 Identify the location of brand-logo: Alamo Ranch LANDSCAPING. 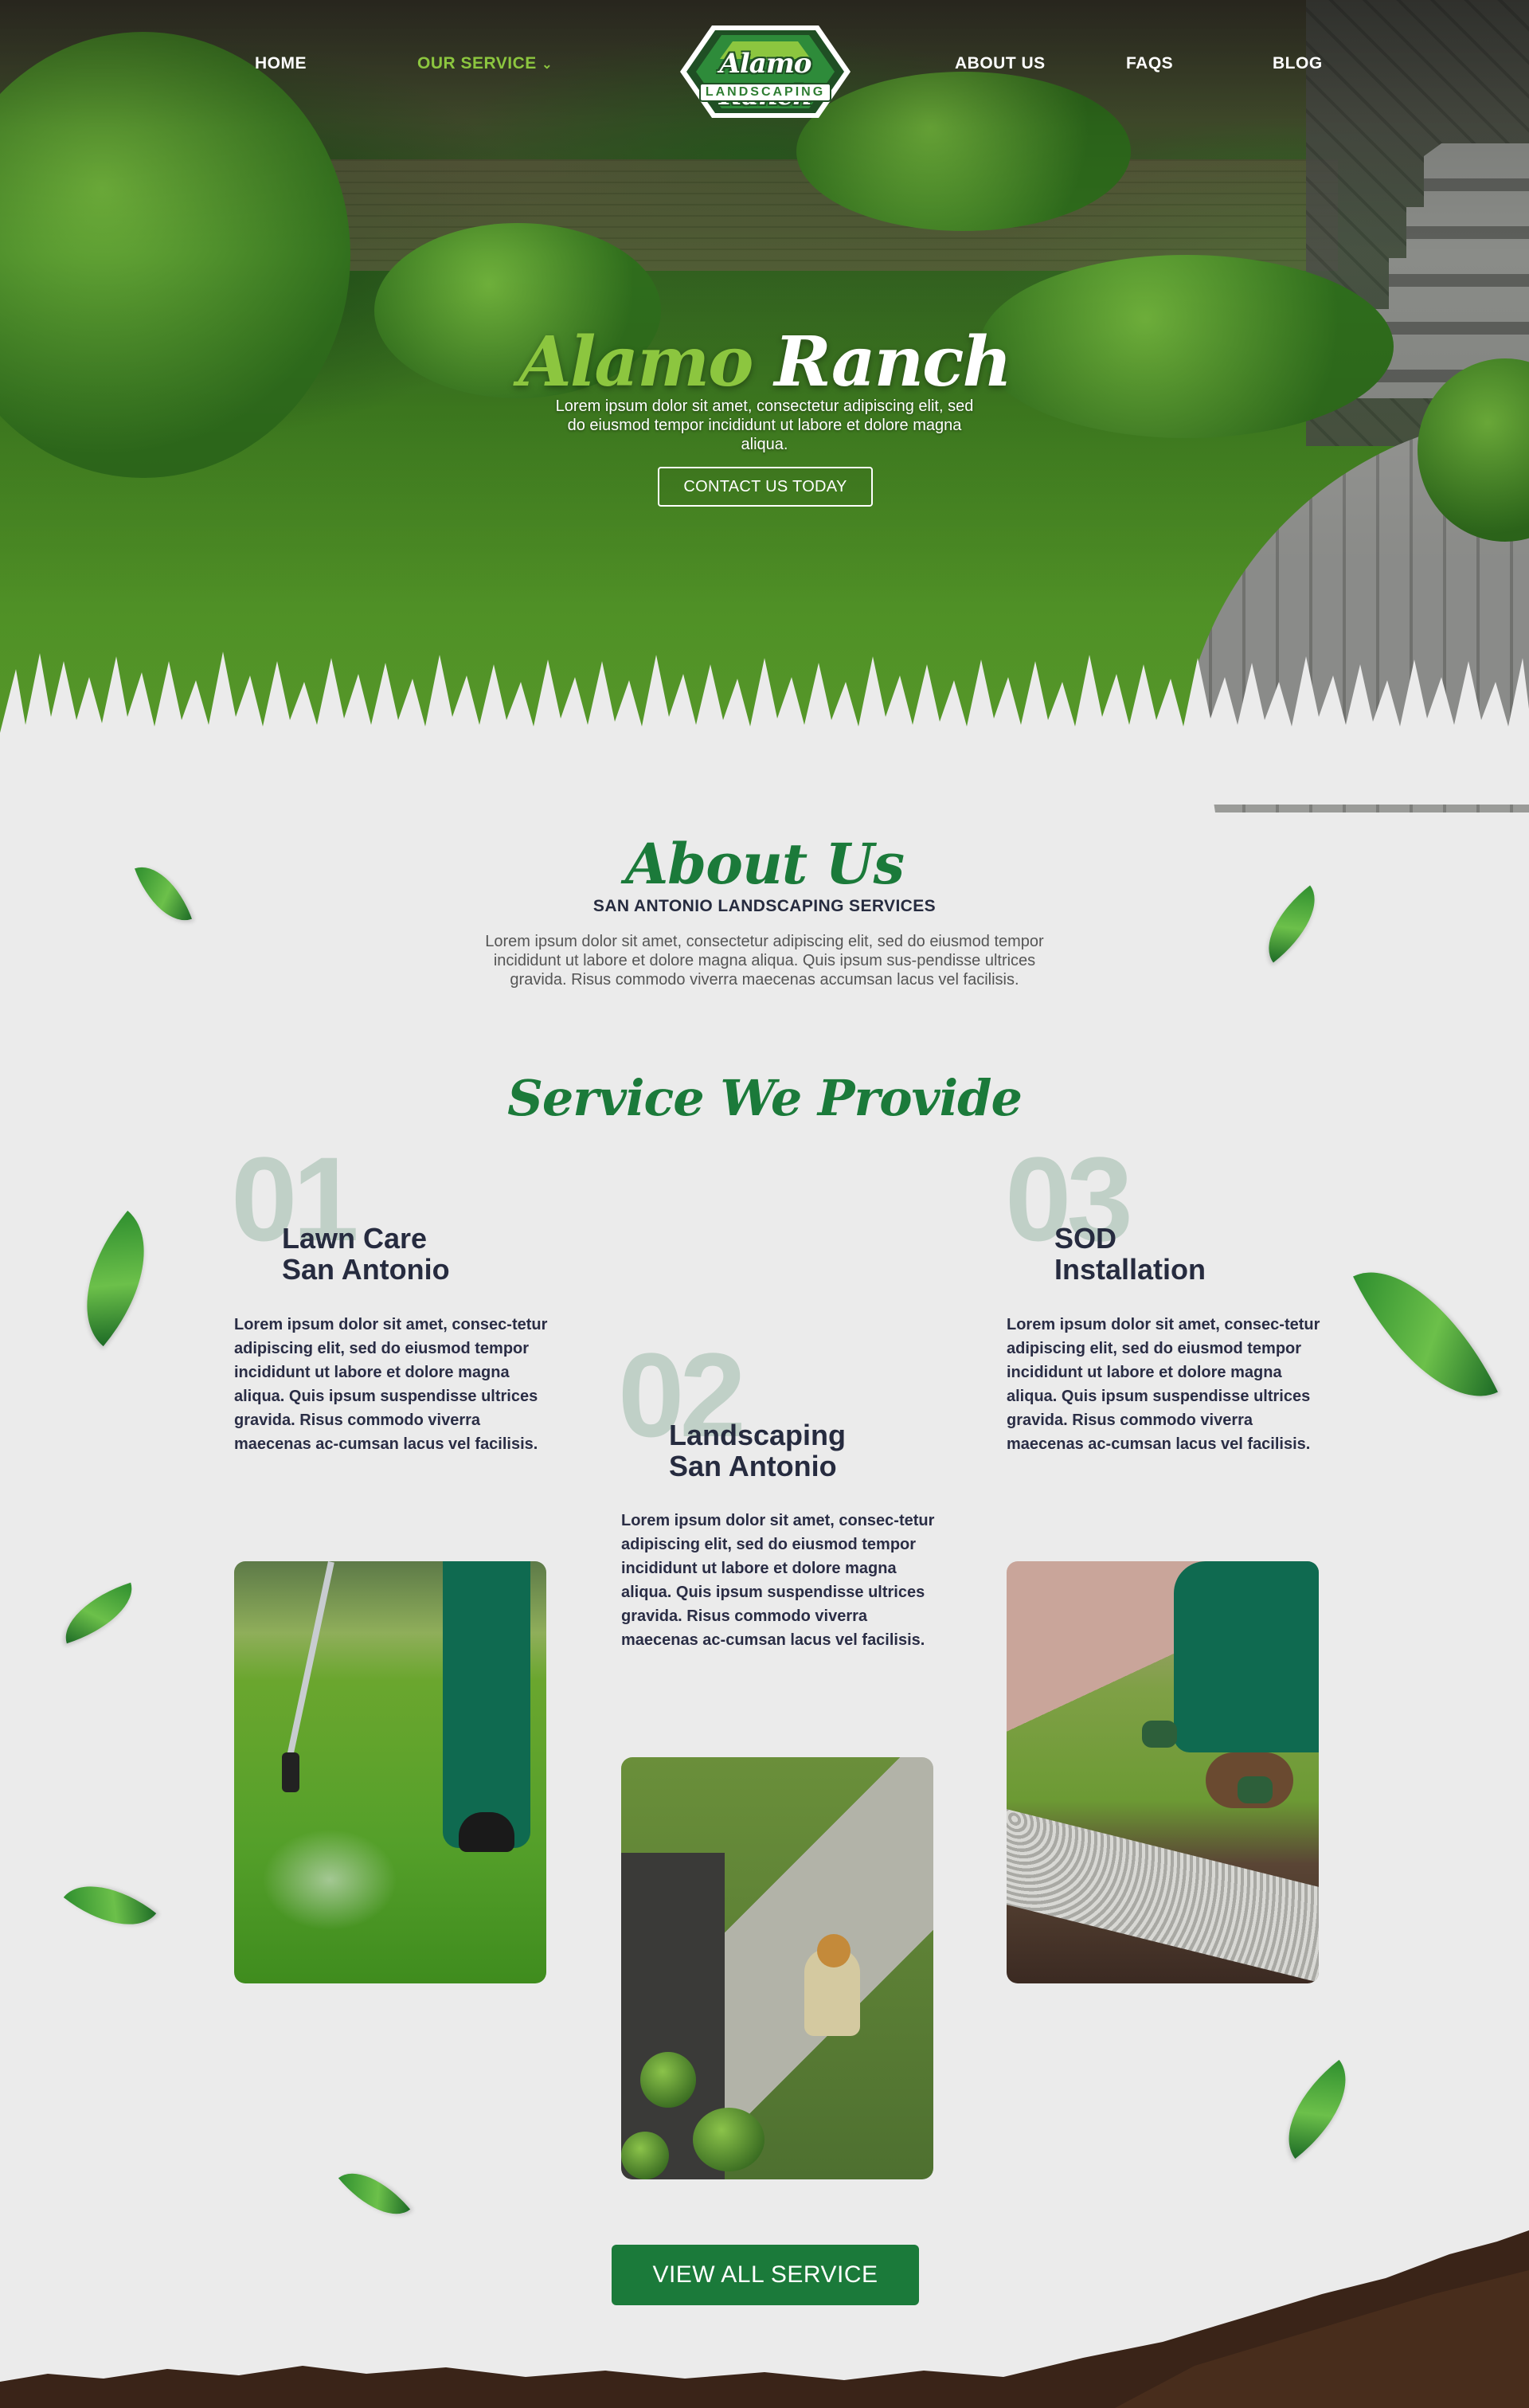
(765, 72).